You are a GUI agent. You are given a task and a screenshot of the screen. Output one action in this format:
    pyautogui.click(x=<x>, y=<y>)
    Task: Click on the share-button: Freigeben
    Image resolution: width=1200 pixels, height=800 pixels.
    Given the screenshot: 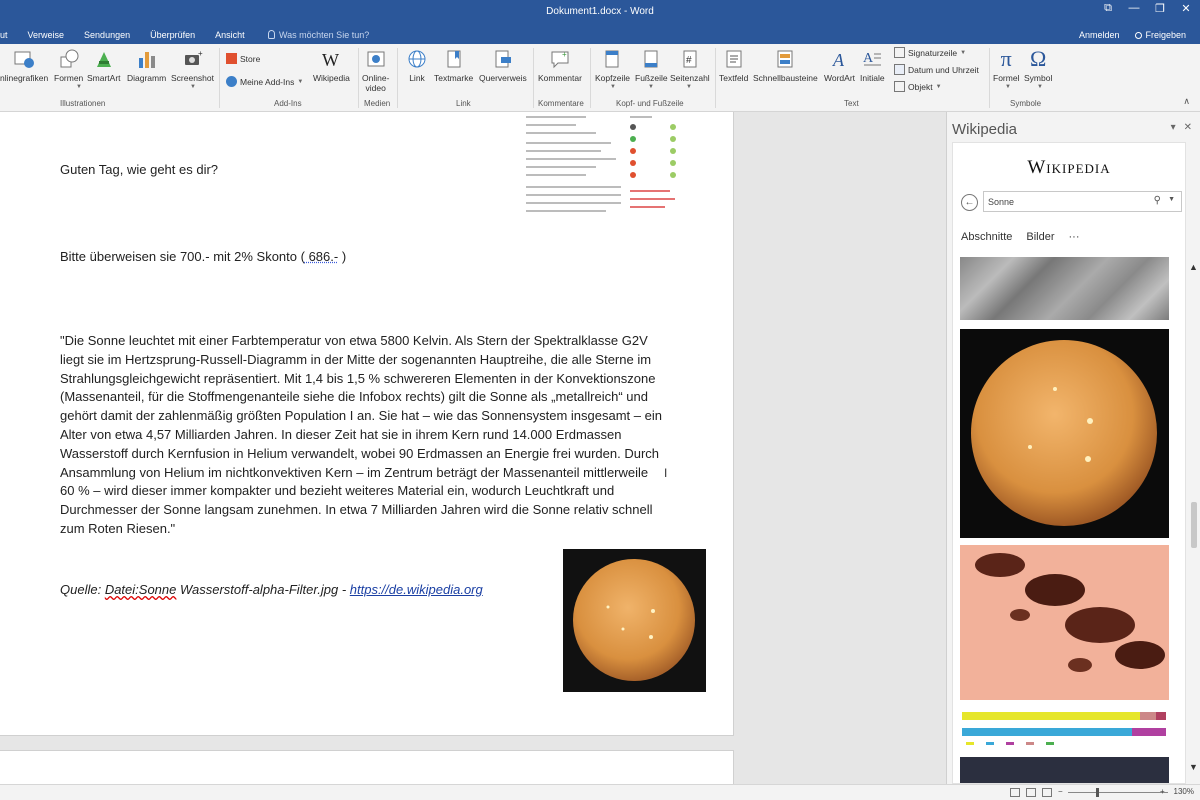 What is the action you would take?
    pyautogui.click(x=1160, y=35)
    